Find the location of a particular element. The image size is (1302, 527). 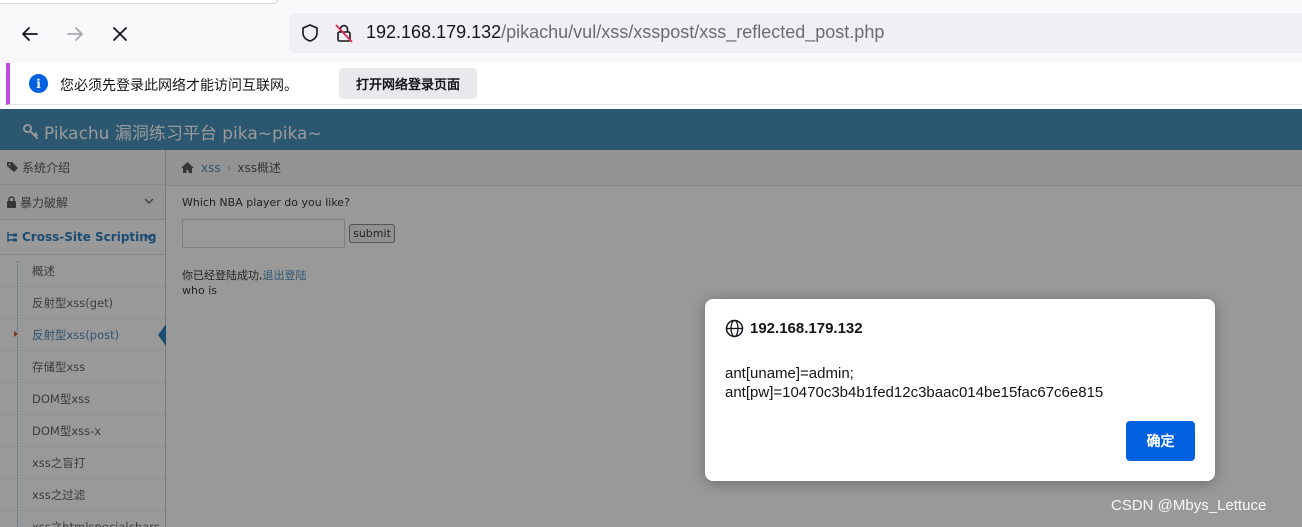

back-arrow-icon is located at coordinates (30, 34).